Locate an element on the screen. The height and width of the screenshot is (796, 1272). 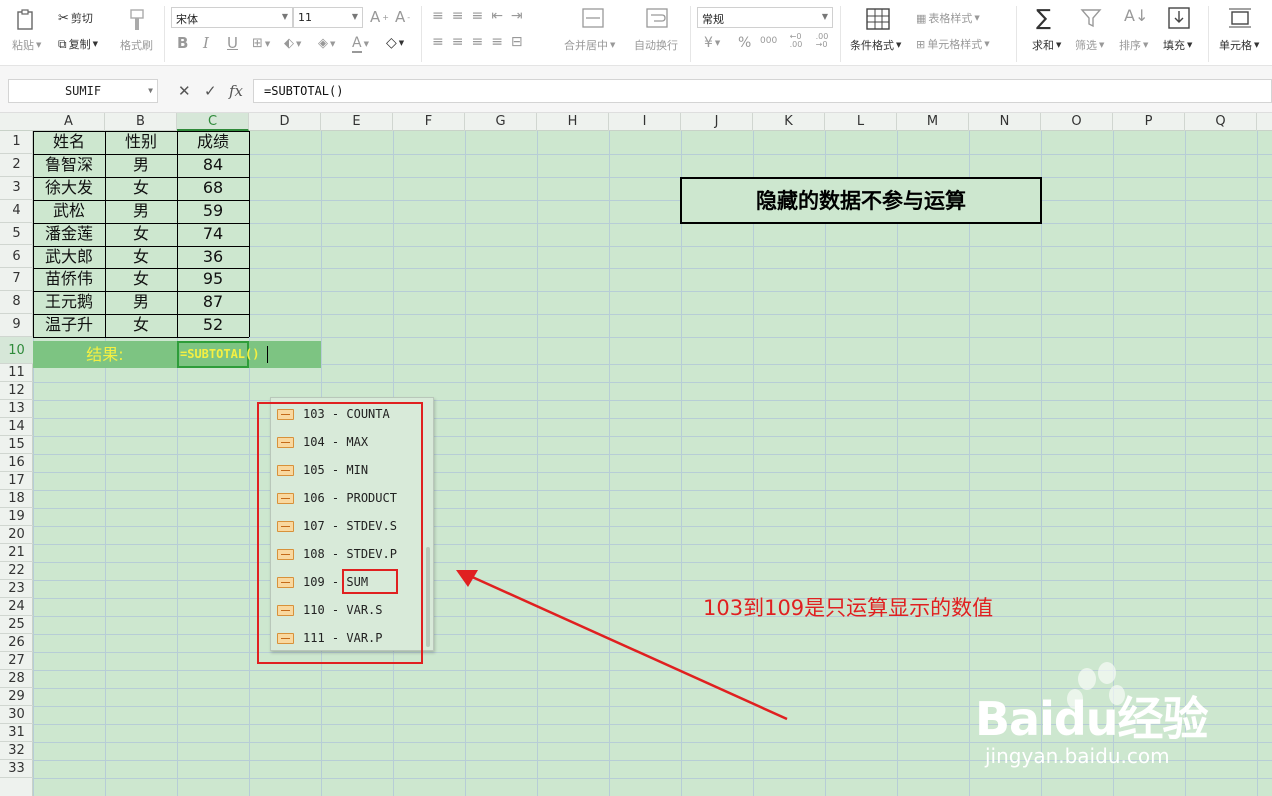
column-header: F is located at coordinates (429, 122).